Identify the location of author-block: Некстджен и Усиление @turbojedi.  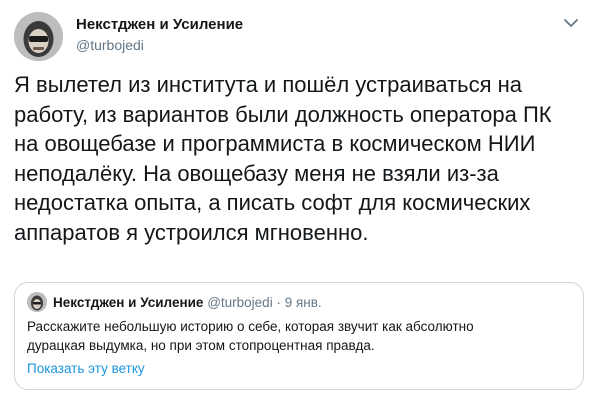
(159, 34).